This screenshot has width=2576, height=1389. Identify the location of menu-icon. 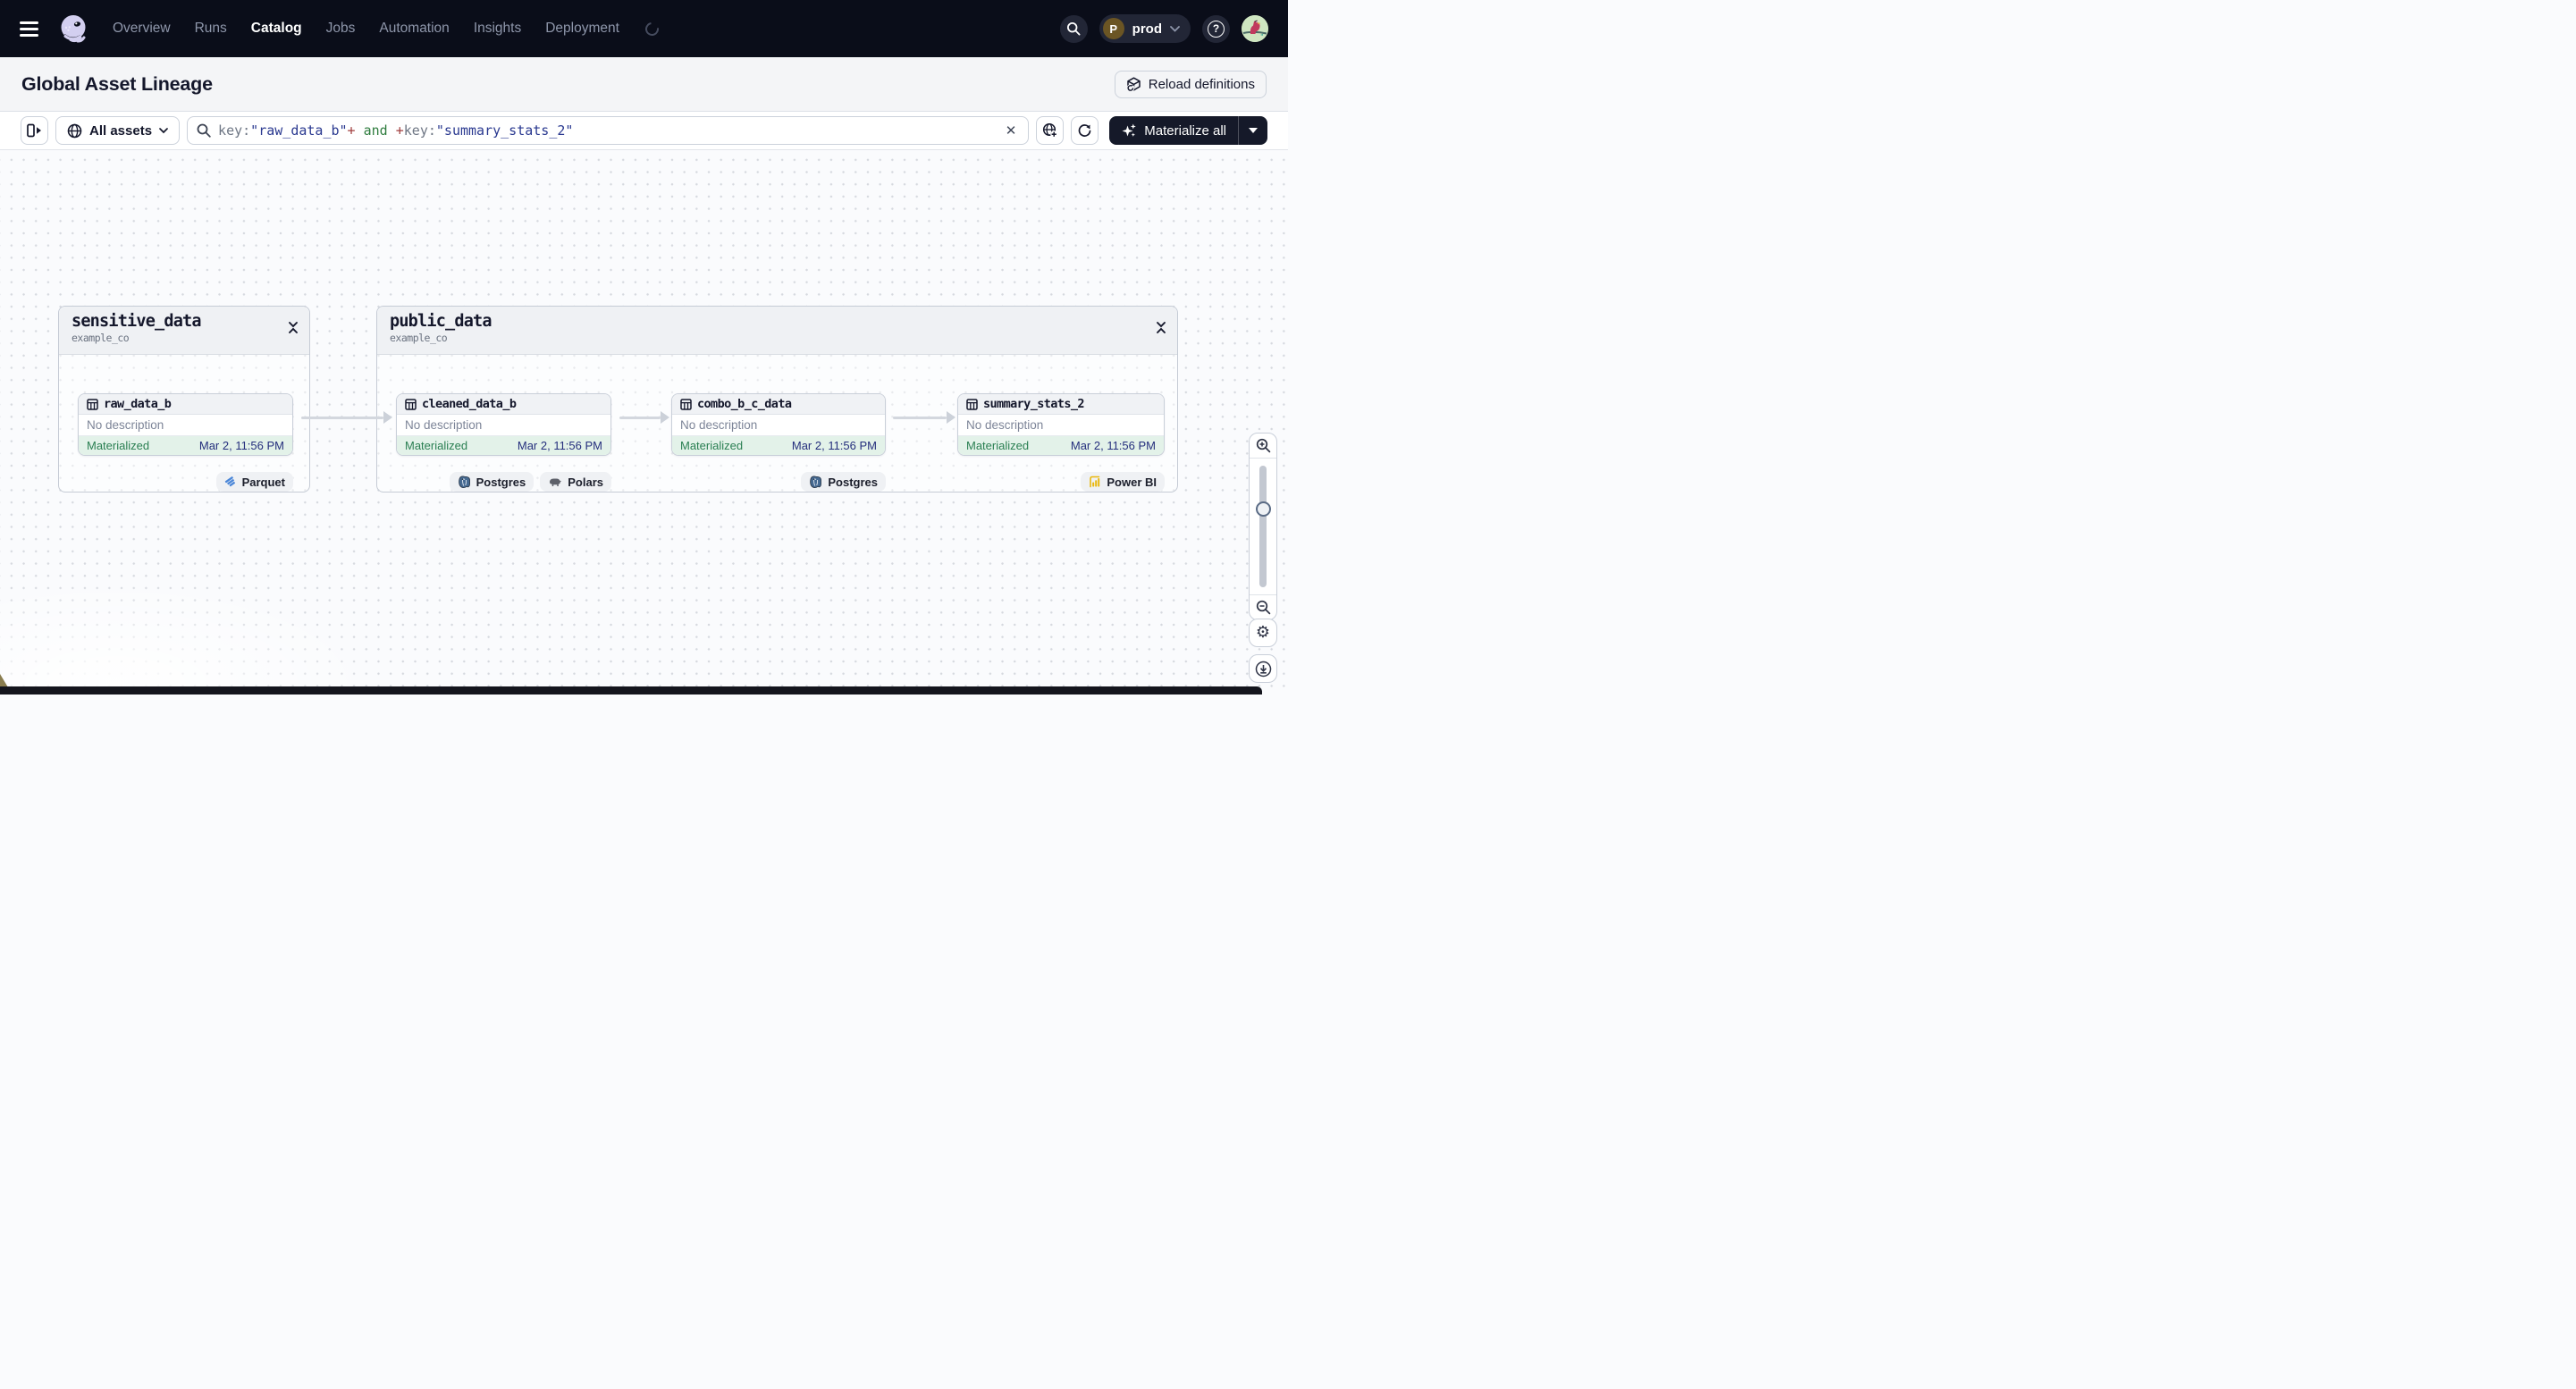
(31, 29).